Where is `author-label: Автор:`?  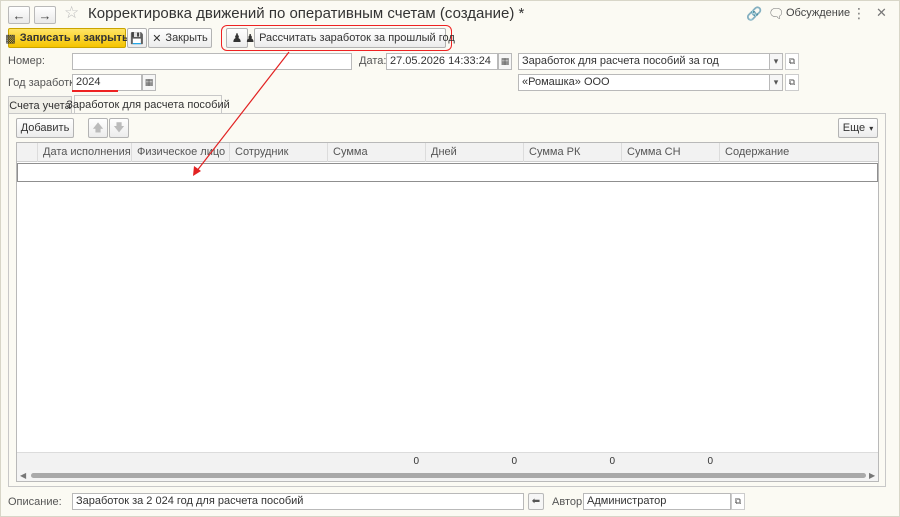
author-label: Автор: is located at coordinates (569, 502).